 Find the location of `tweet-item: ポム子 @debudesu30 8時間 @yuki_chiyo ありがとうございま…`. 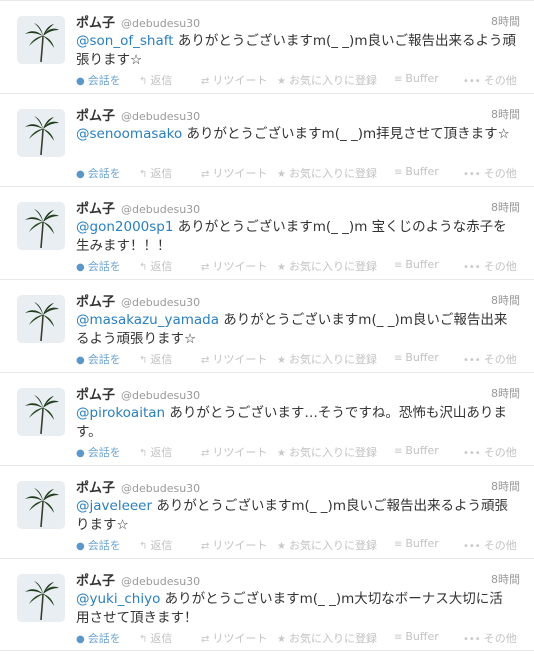

tweet-item: ポム子 @debudesu30 8時間 @yuki_chiyo ありがとうございま… is located at coordinates (267, 605).